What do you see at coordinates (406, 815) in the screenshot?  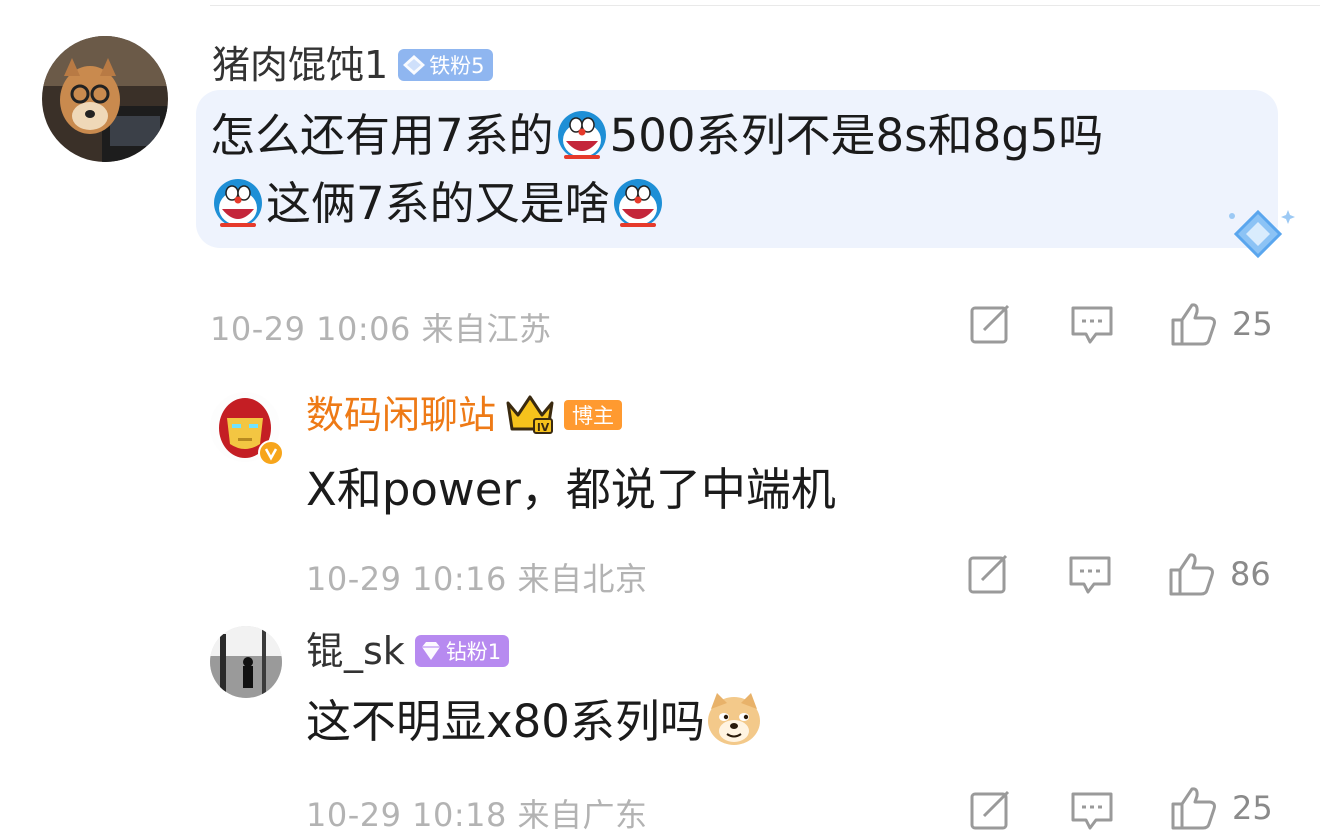 I see `timestamp: 10-29 10:18` at bounding box center [406, 815].